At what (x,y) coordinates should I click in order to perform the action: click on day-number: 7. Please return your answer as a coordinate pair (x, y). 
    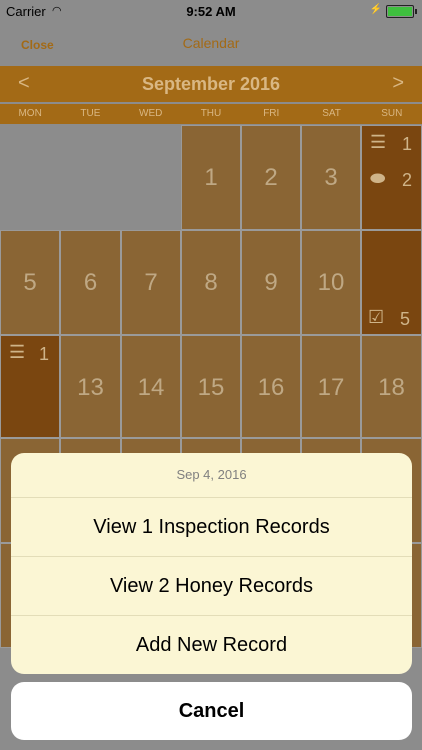
    Looking at the image, I should click on (151, 282).